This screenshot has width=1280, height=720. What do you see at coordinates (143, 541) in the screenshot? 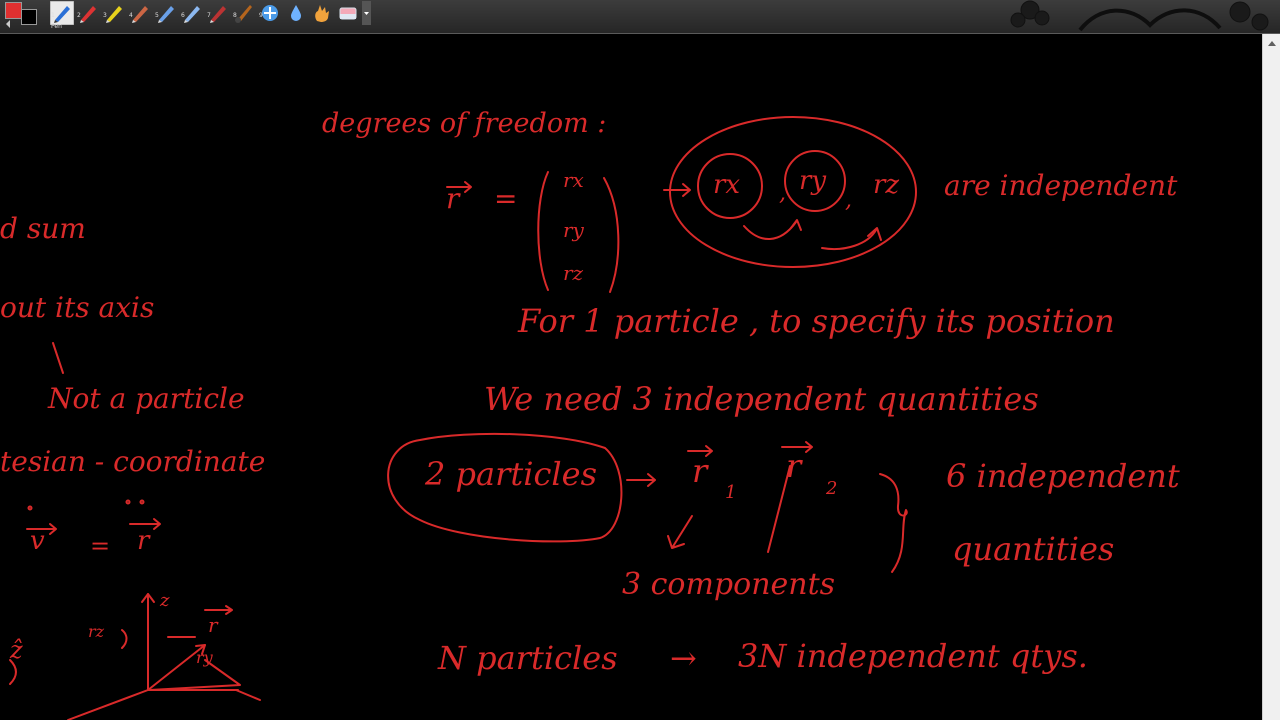
I see `left-r-vector: r` at bounding box center [143, 541].